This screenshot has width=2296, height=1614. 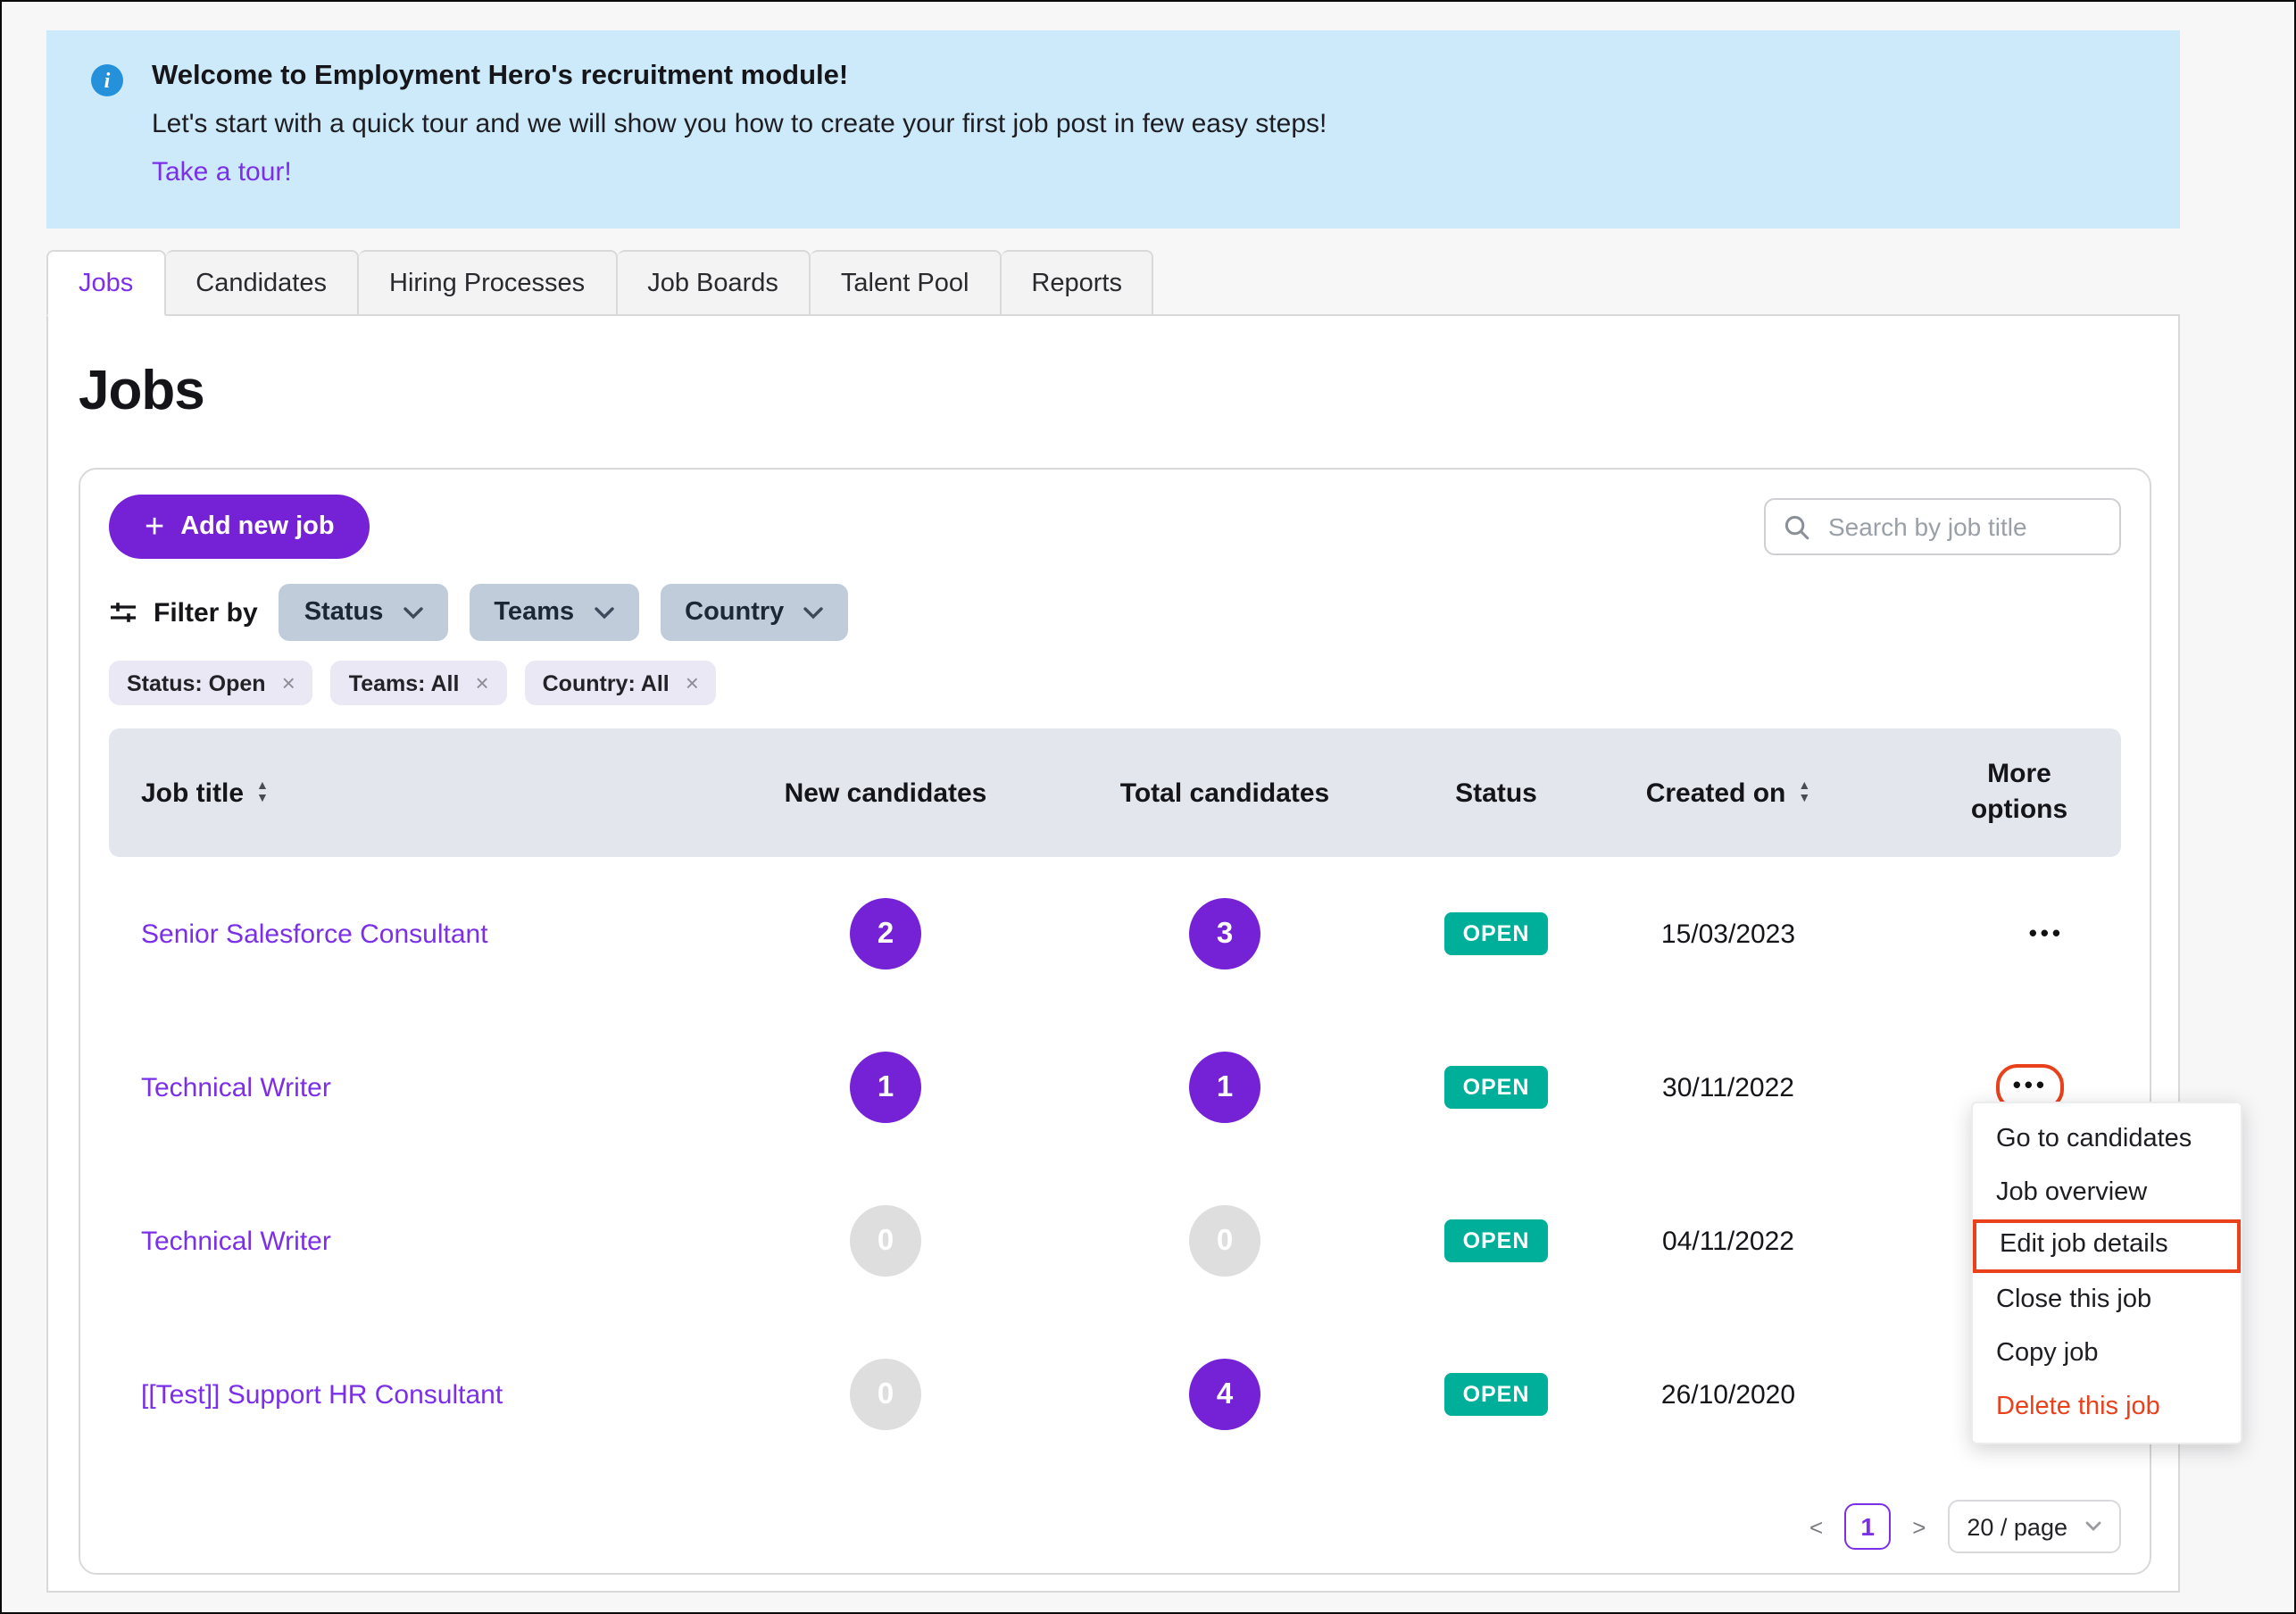 What do you see at coordinates (1224, 1087) in the screenshot?
I see `total-candidates-count: 1` at bounding box center [1224, 1087].